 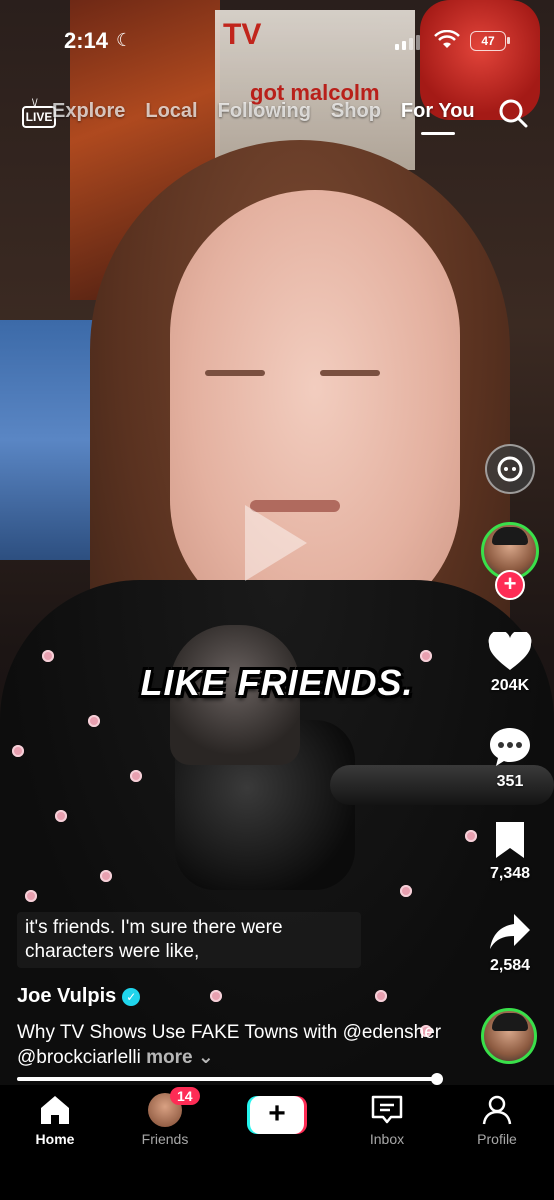 I want to click on nav-profile-label: Profile, so click(x=497, y=1139).